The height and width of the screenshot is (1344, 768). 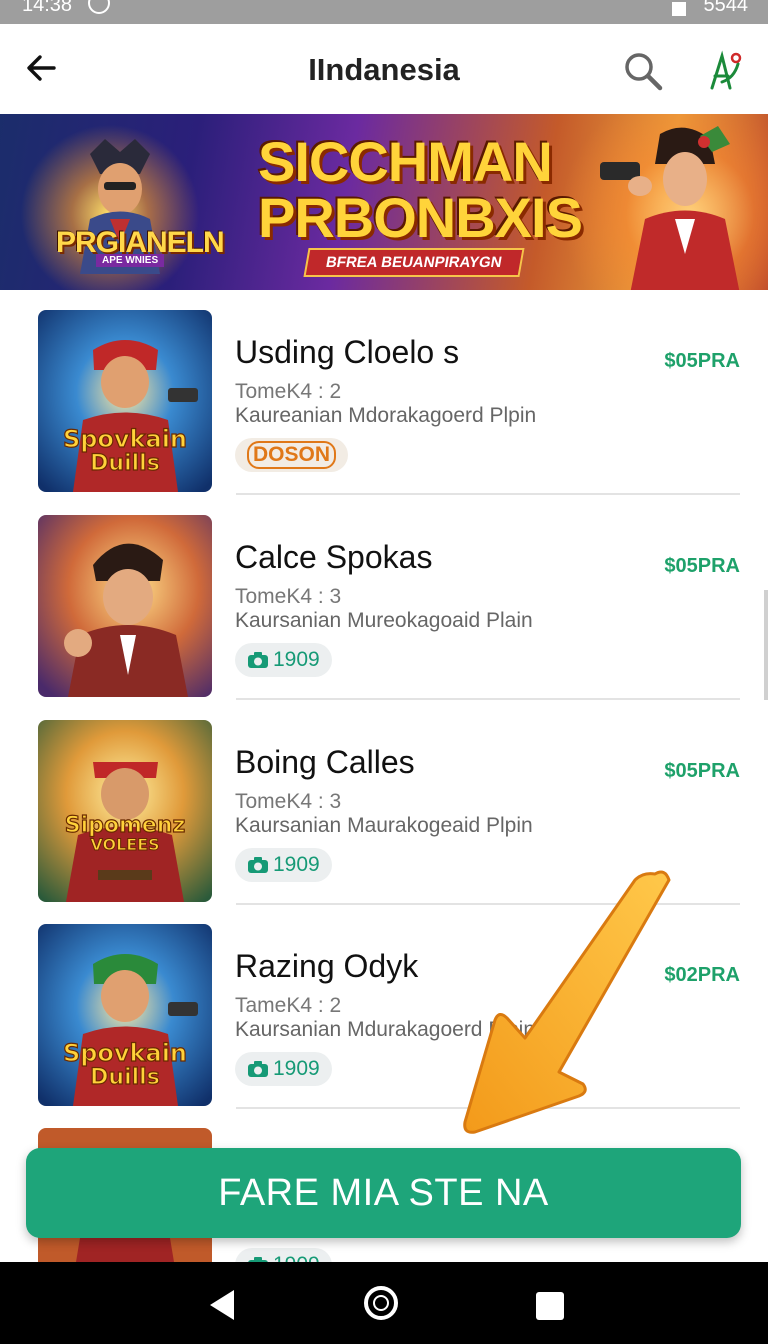 What do you see at coordinates (288, 391) in the screenshot?
I see `game-meta: TomeK4 : 2` at bounding box center [288, 391].